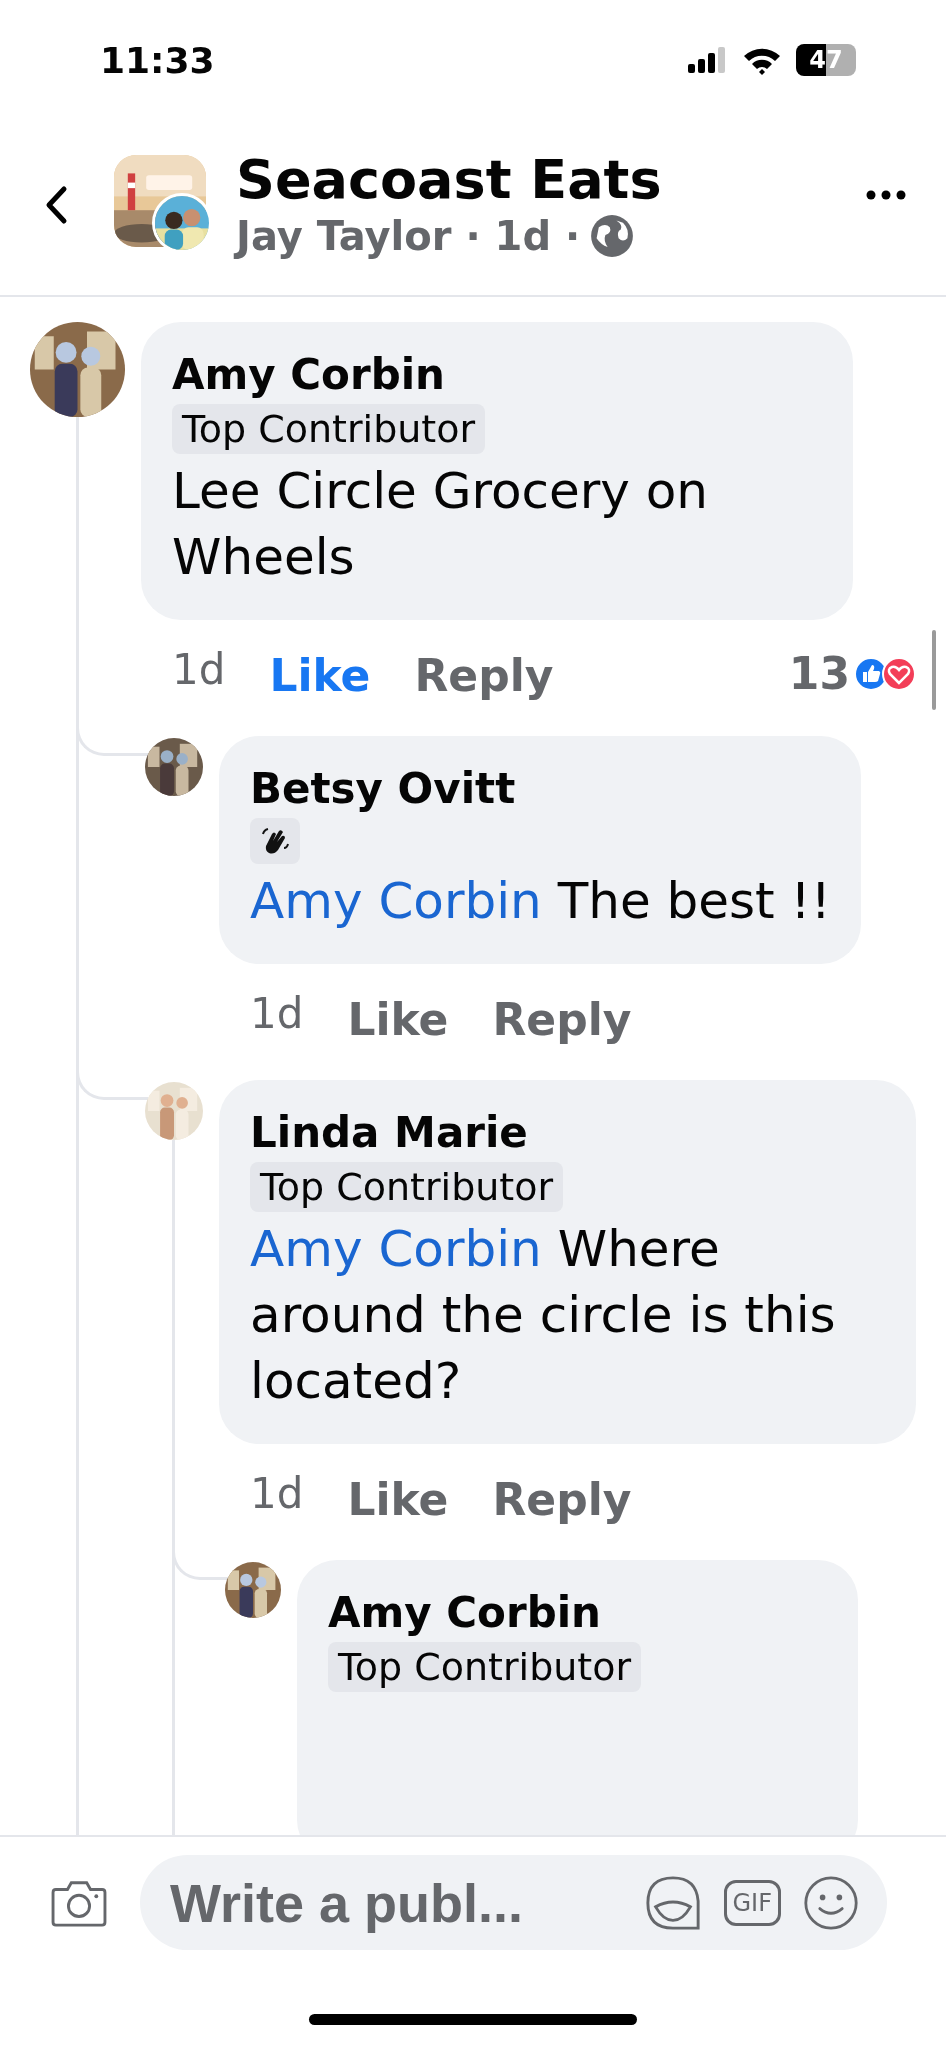 This screenshot has height=2048, width=946. I want to click on comment-text: Amy Corbin Where around the circle is this located?, so click(543, 1315).